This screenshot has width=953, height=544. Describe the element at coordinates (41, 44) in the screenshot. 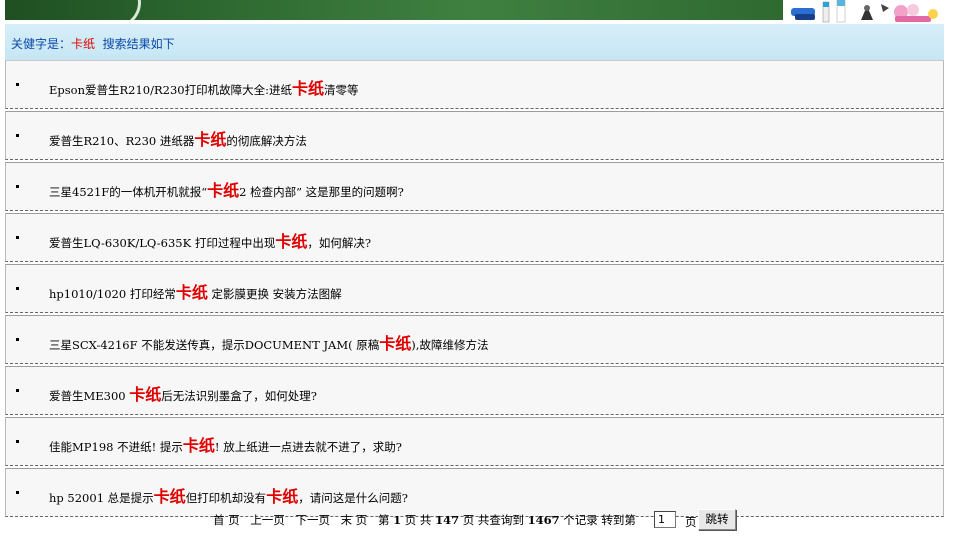

I see `keyword-prefix: 关健字是：` at that location.